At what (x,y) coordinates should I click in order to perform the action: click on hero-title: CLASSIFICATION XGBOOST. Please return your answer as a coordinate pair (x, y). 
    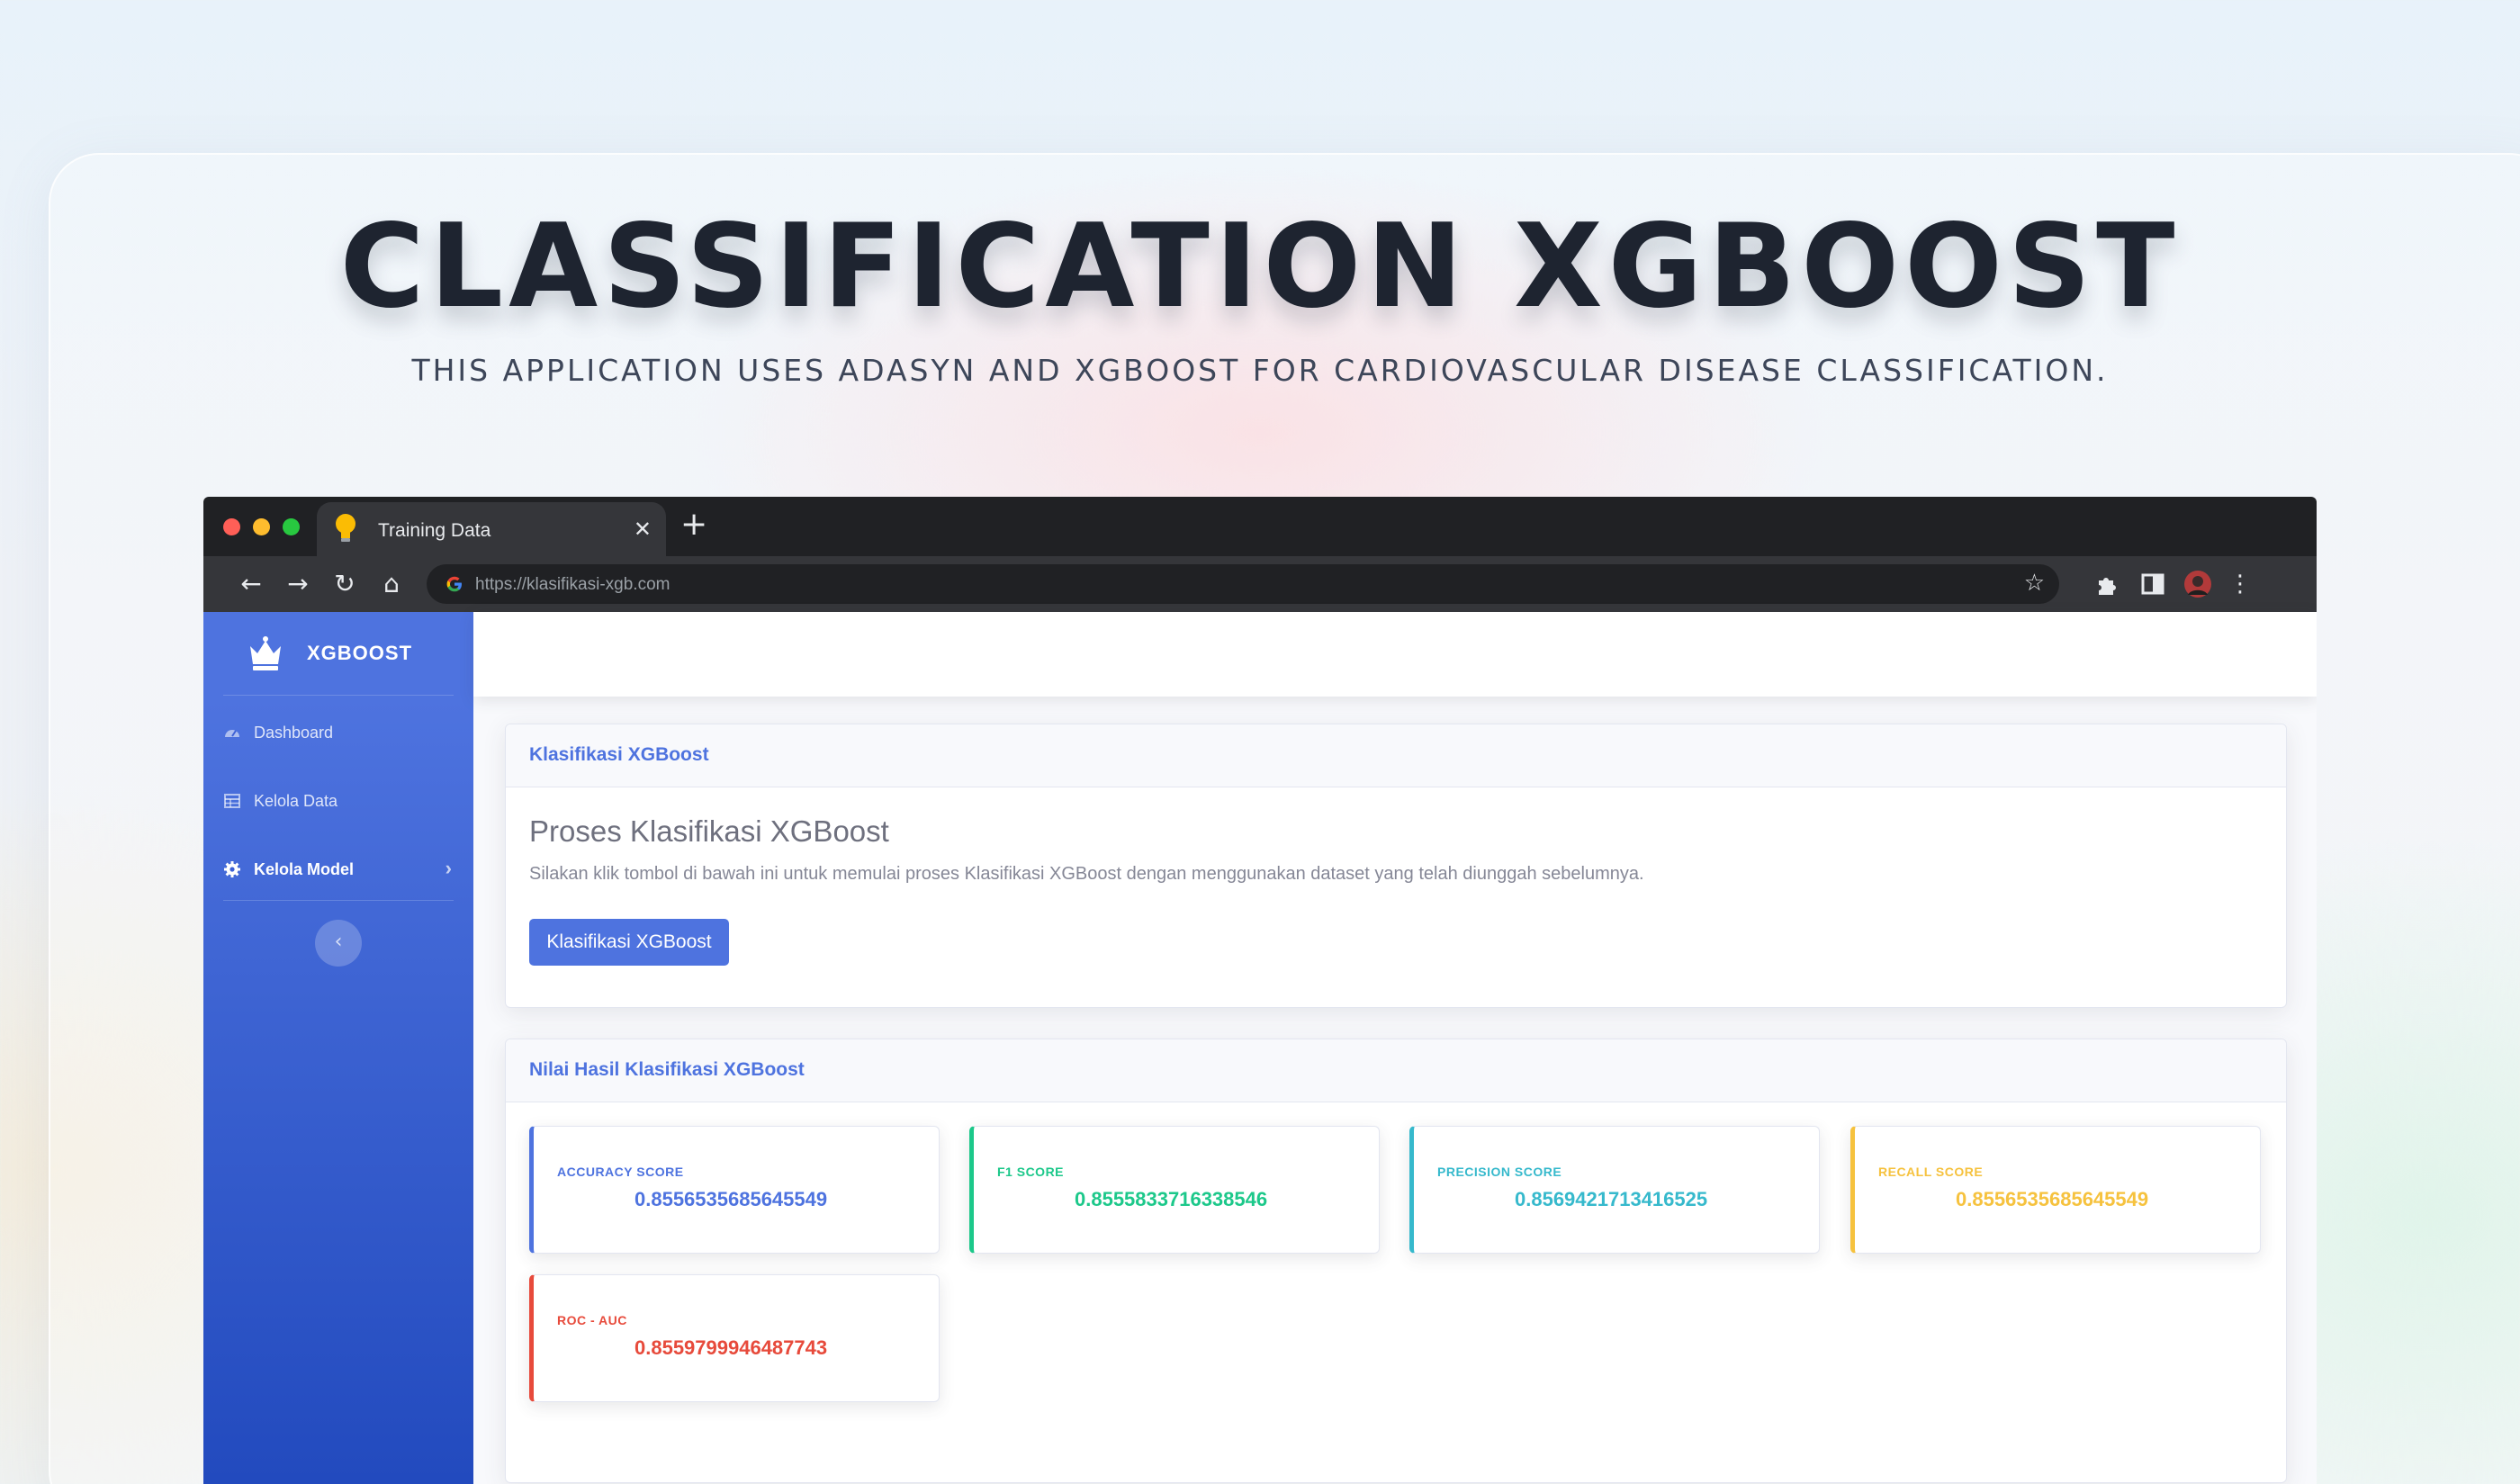
    Looking at the image, I should click on (1260, 267).